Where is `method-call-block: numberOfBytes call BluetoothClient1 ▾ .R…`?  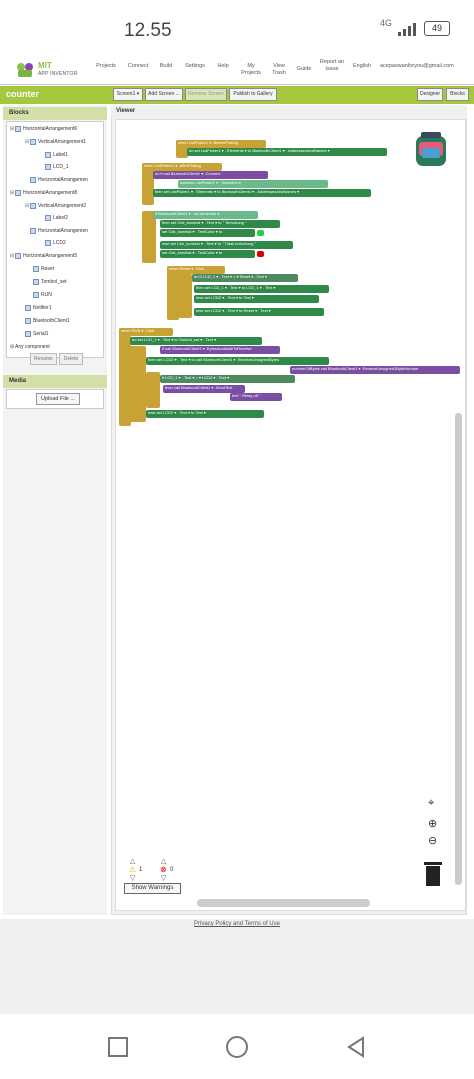 method-call-block: numberOfBytes call BluetoothClient1 ▾ .R… is located at coordinates (375, 370).